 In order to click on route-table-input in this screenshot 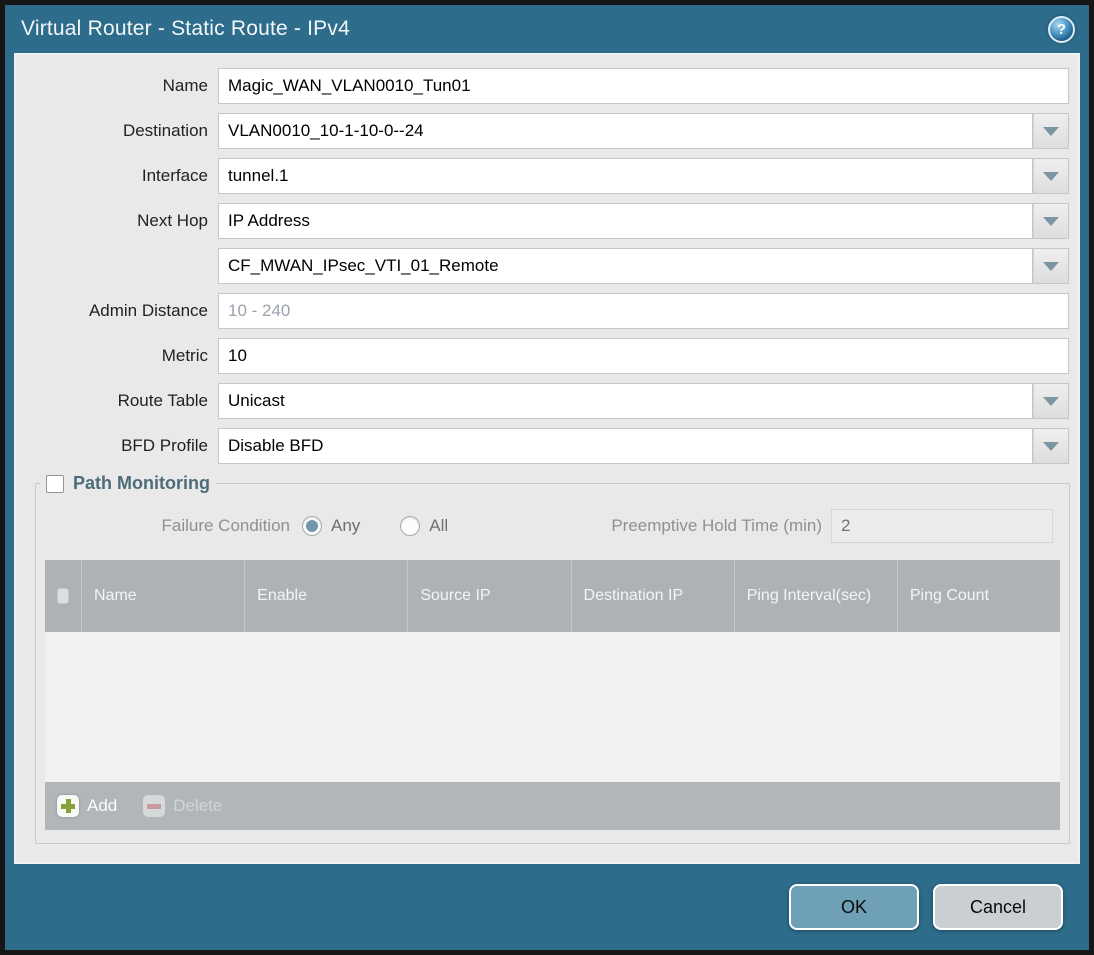, I will do `click(625, 401)`.